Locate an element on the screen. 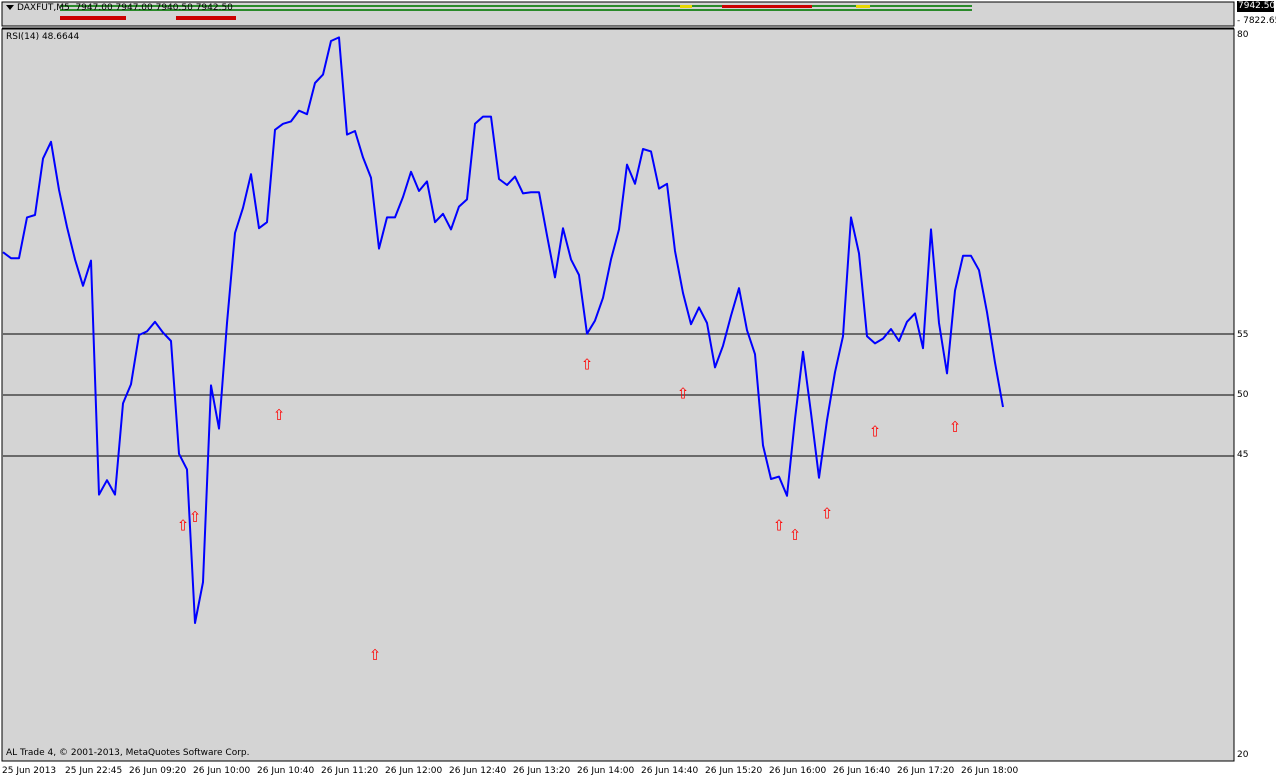  indicator-label: RSI(14) 48.6644 is located at coordinates (43, 37).